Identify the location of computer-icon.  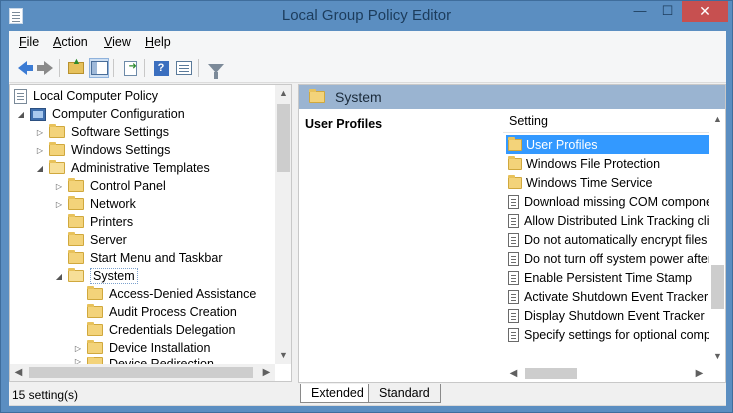
(38, 114).